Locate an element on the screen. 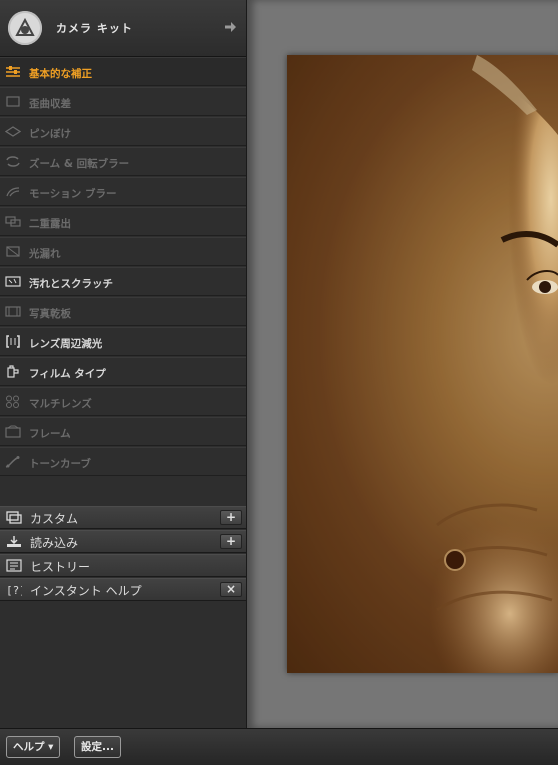 This screenshot has width=558, height=765. zoom-blur-icon is located at coordinates (13, 161).